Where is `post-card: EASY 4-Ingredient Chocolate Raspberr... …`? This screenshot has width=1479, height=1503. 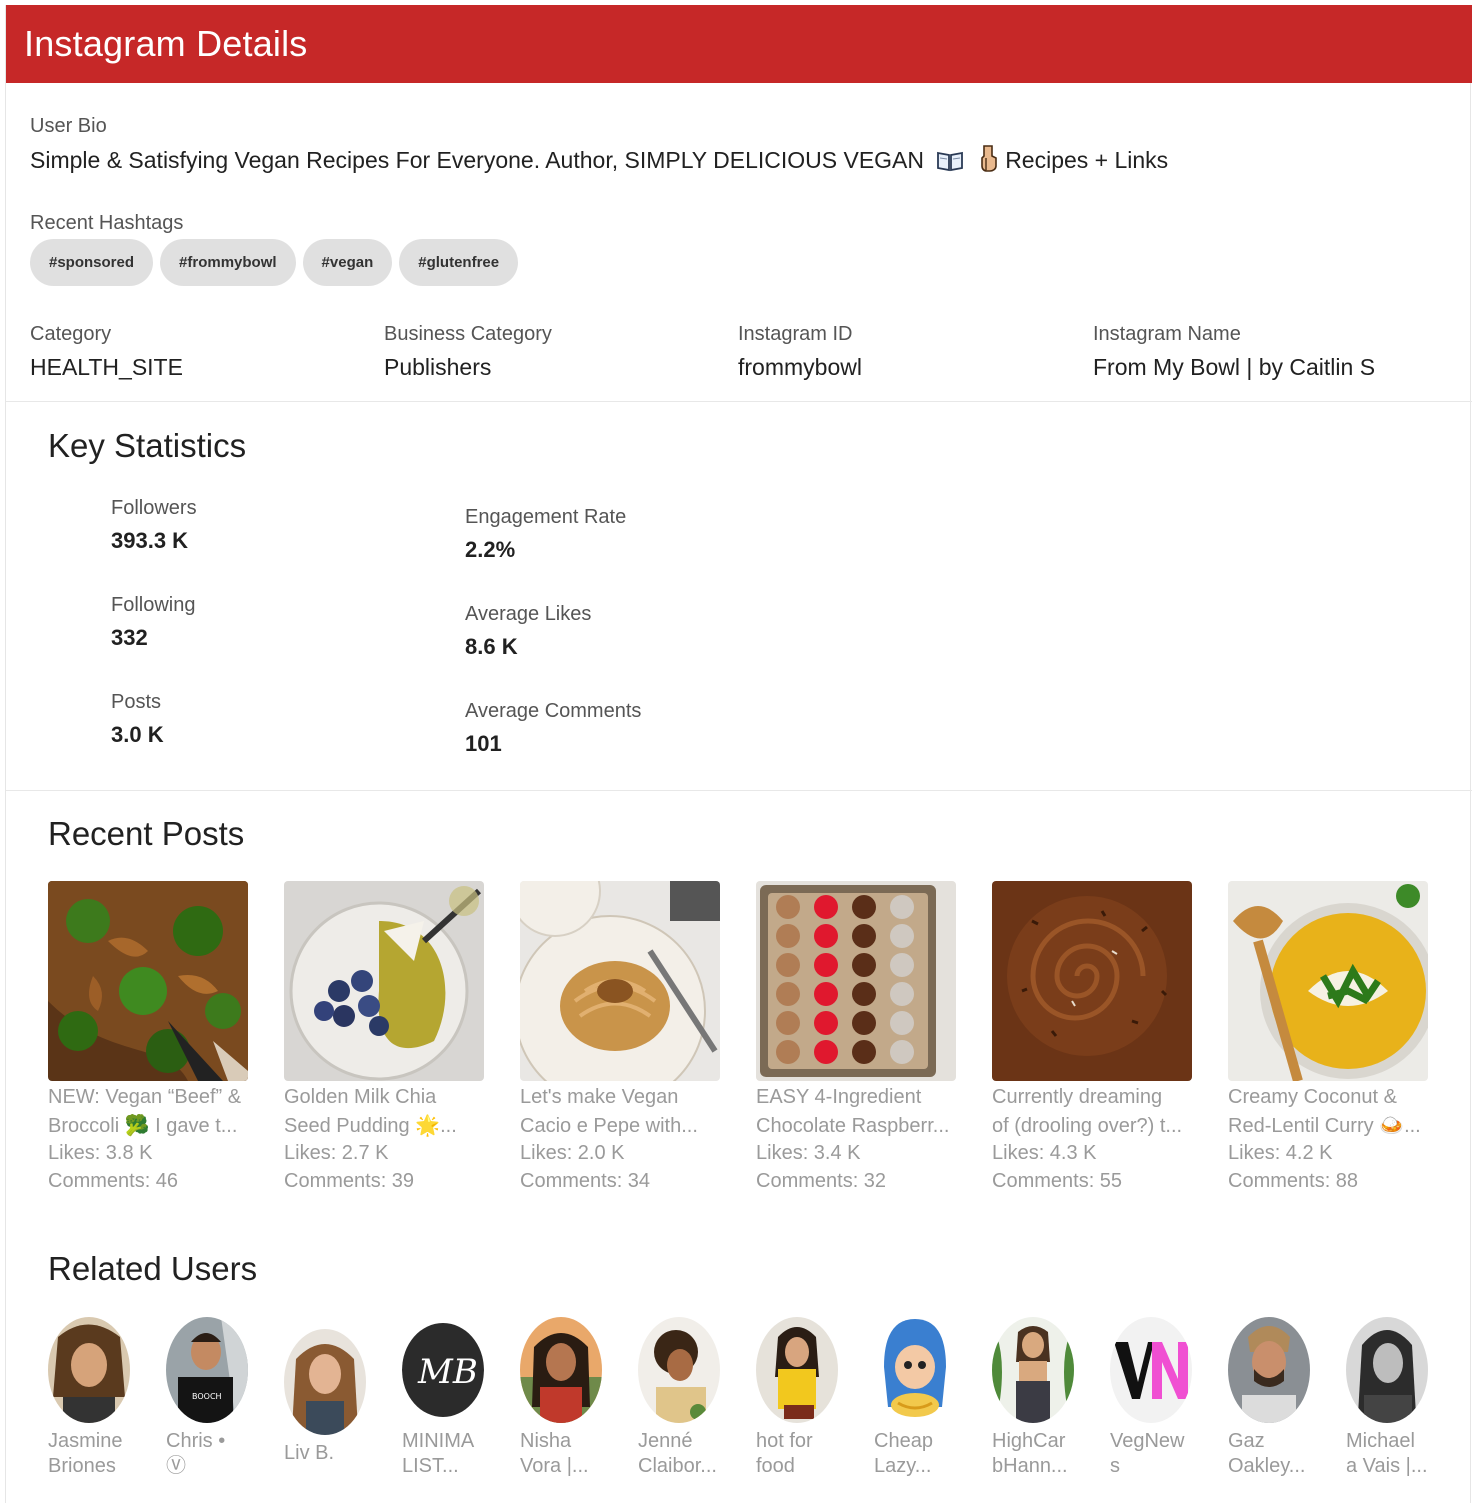 post-card: EASY 4-Ingredient Chocolate Raspberr... … is located at coordinates (856, 1038).